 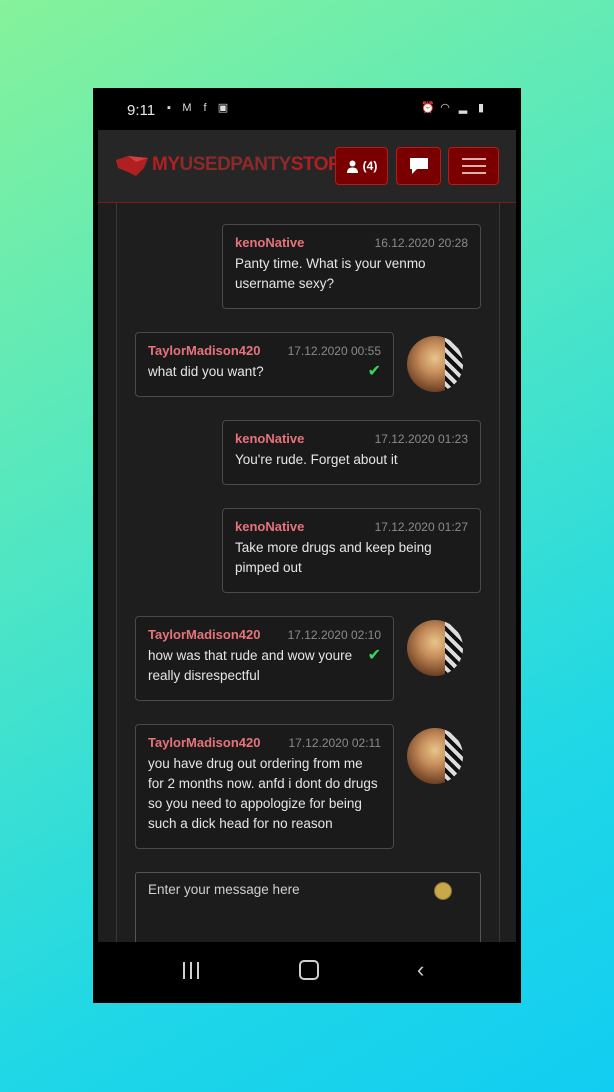 I want to click on chat-bubble-icon, so click(x=418, y=166).